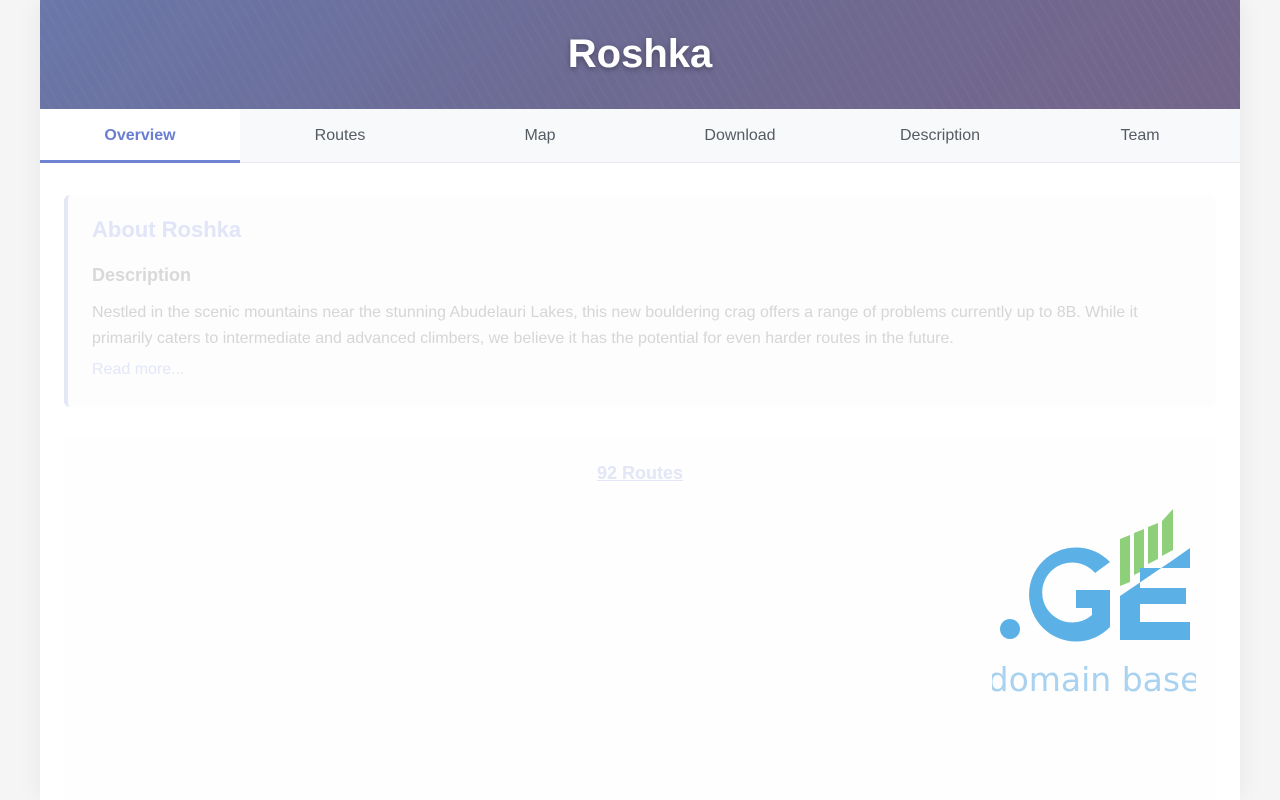  Describe the element at coordinates (1010, 629) in the screenshot. I see `logo-dot-icon` at that location.